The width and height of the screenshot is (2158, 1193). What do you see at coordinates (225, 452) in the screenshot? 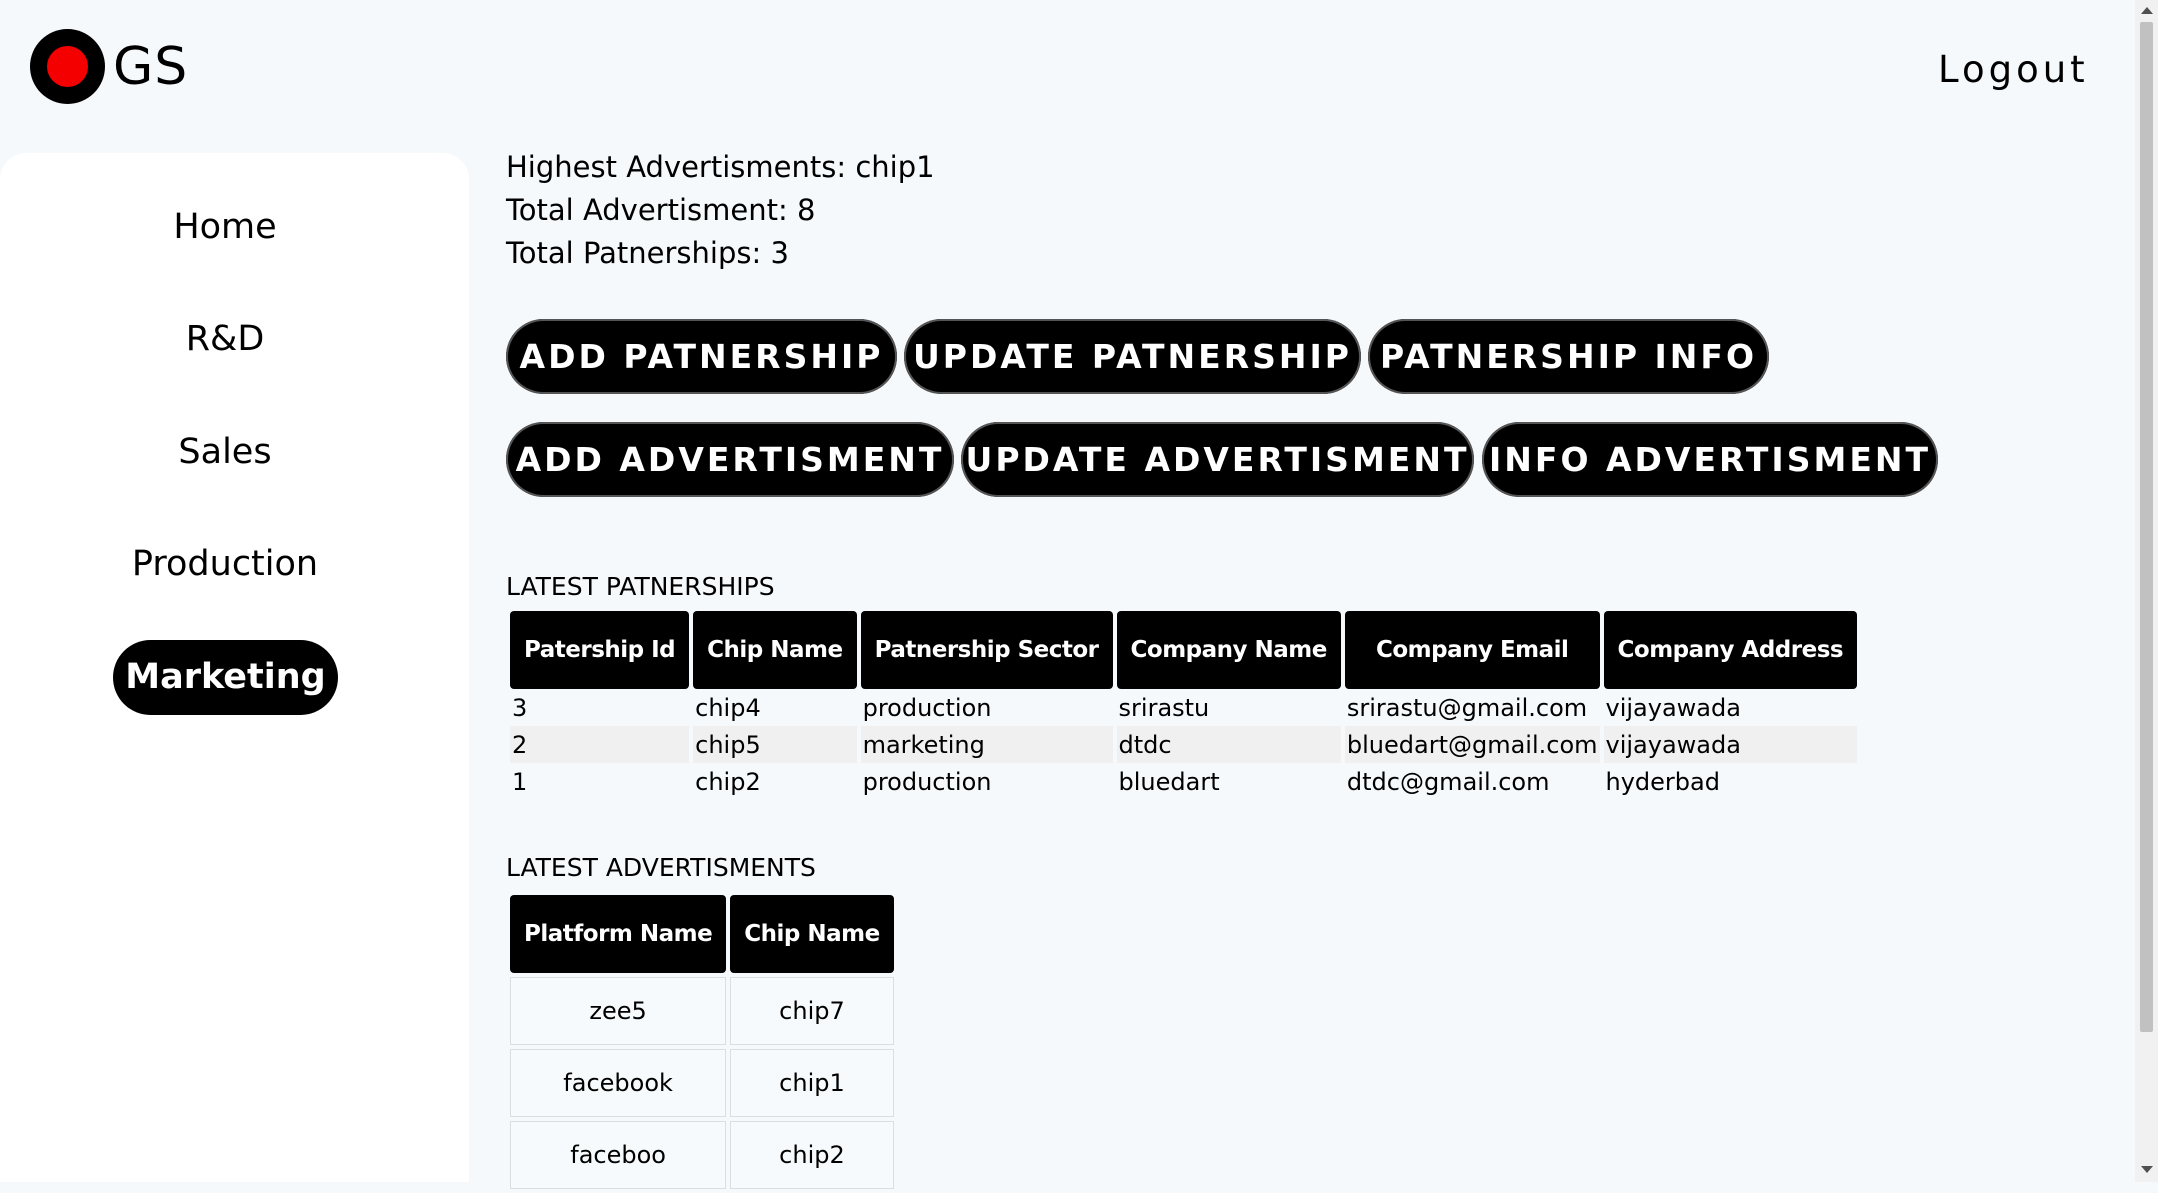
I see `sidebar-item-sales: Sales` at bounding box center [225, 452].